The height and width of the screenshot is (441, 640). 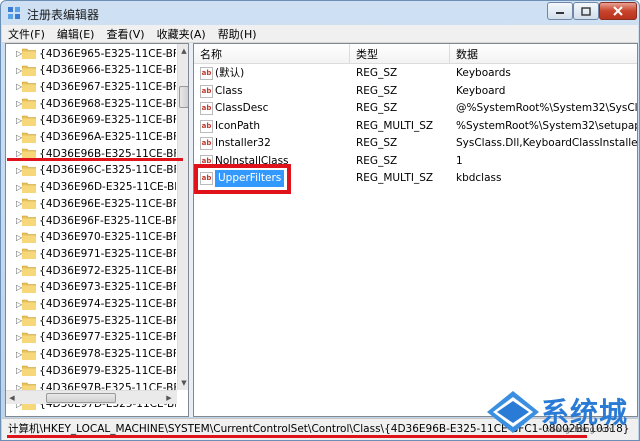 I want to click on tree-item: ▷ {4D36E966-E325-11CE-BFC, so click(x=91, y=70).